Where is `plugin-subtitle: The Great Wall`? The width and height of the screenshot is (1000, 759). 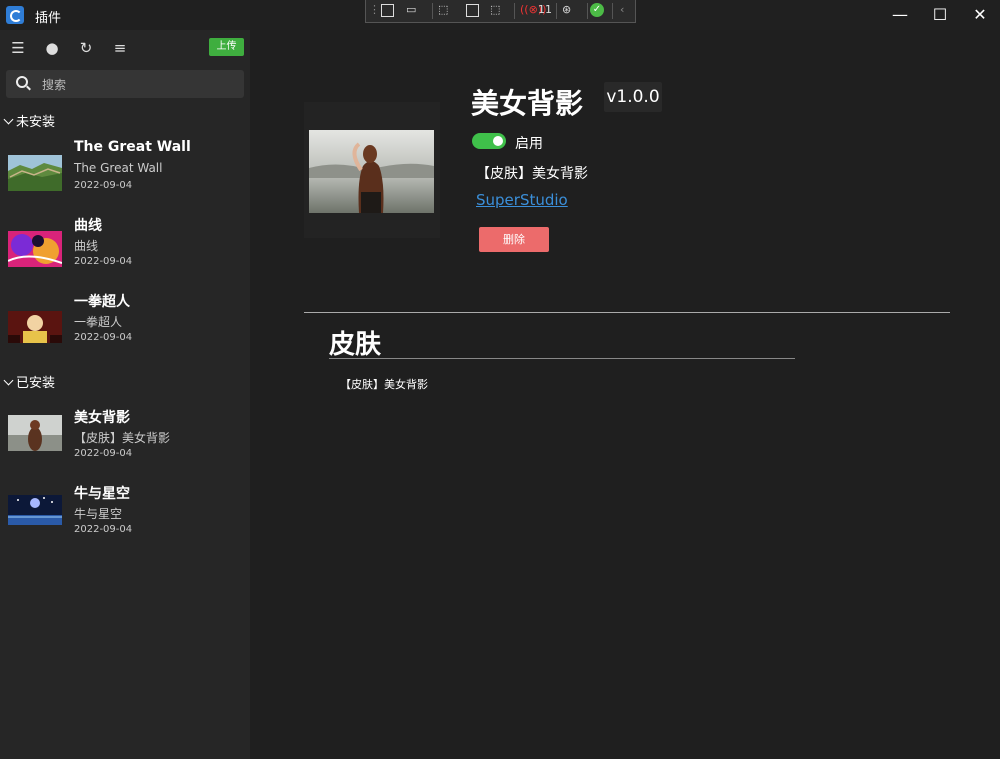 plugin-subtitle: The Great Wall is located at coordinates (118, 168).